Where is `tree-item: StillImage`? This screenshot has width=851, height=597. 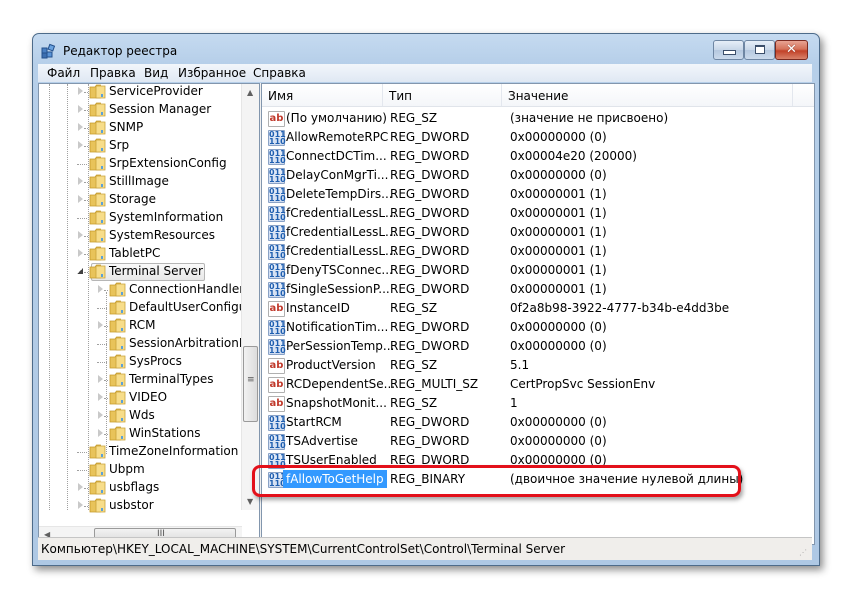 tree-item: StillImage is located at coordinates (140, 182).